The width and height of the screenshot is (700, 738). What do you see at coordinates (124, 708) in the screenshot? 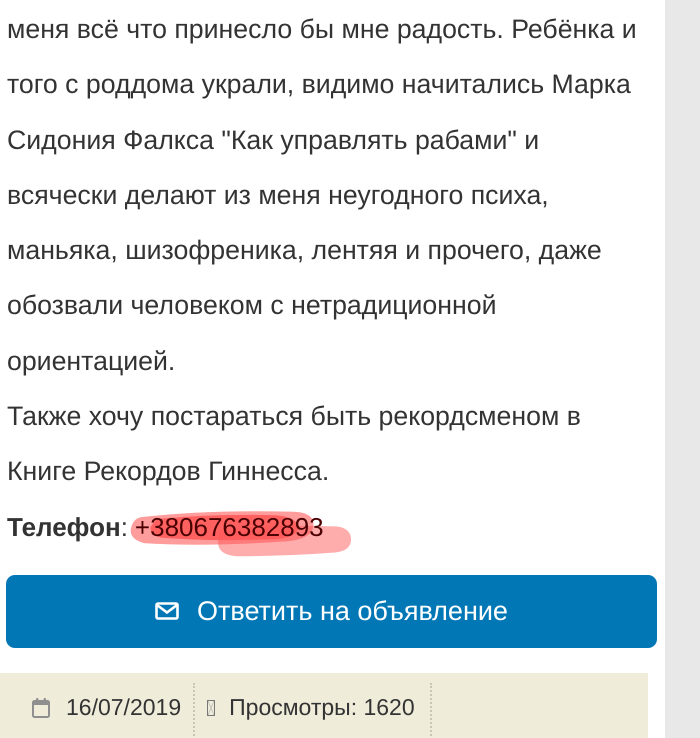
I see `post-date: 16/07/2019` at bounding box center [124, 708].